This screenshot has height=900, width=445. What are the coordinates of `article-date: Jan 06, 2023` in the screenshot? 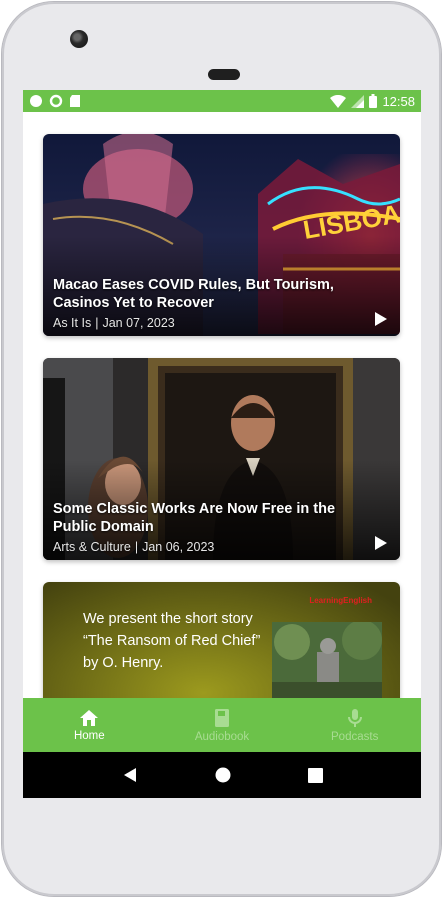 It's located at (178, 547).